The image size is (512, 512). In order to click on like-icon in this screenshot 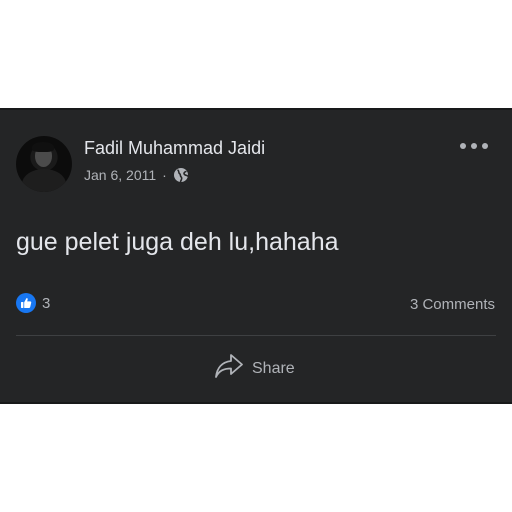, I will do `click(26, 303)`.